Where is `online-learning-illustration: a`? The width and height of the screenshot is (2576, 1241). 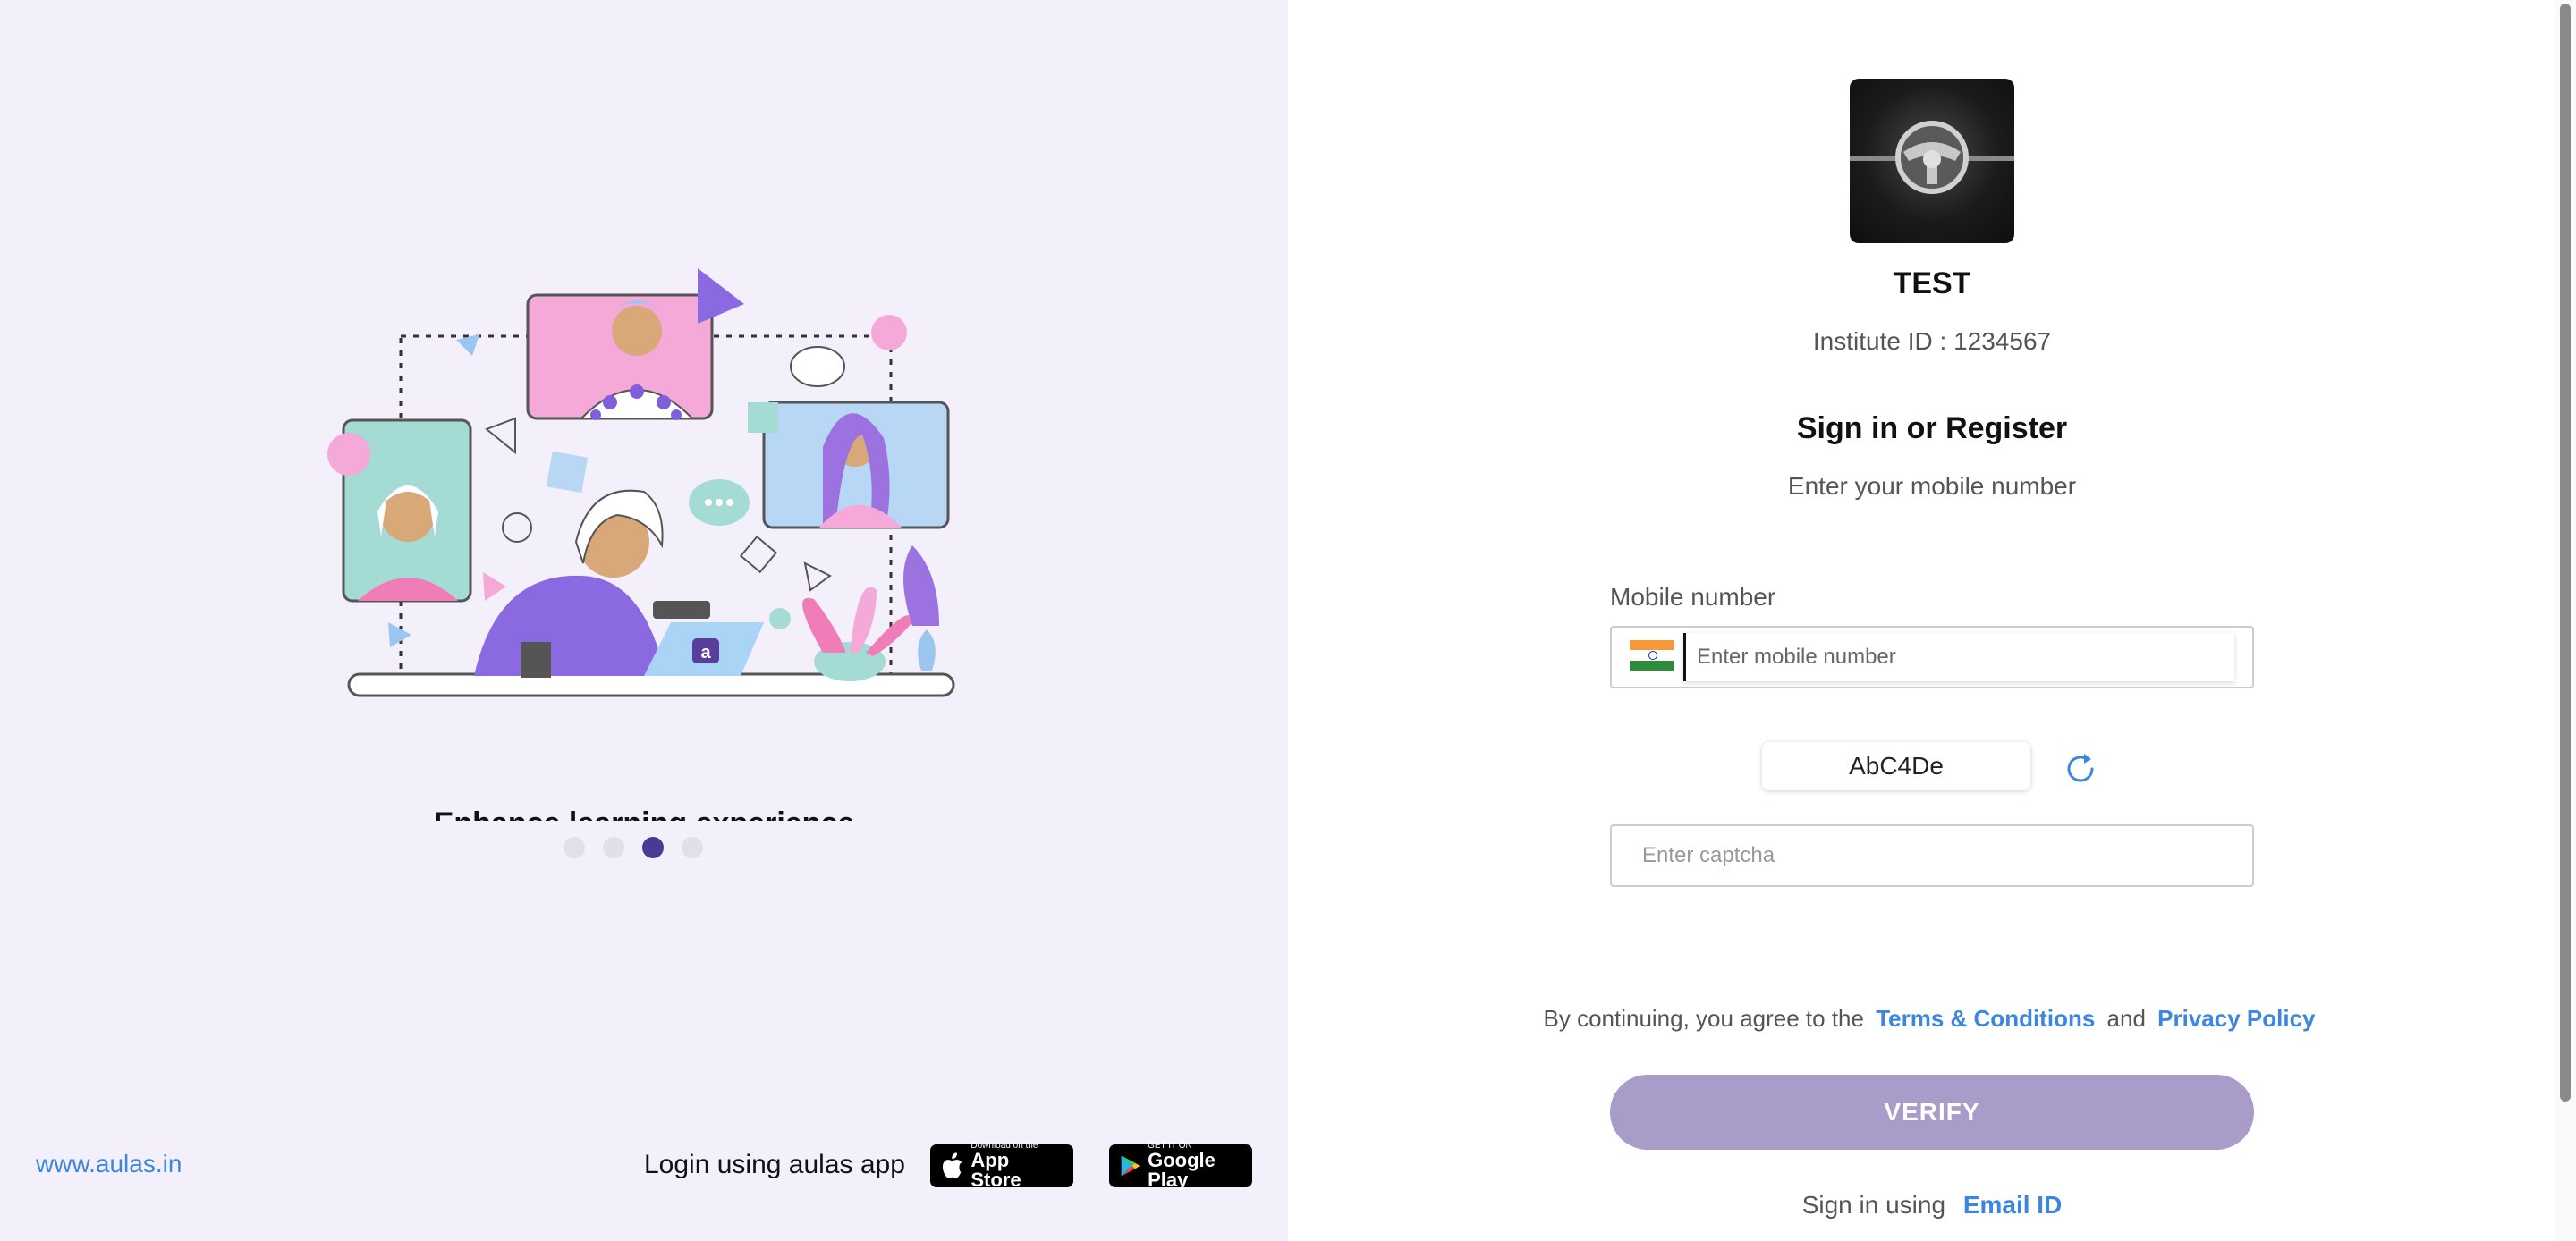
online-learning-illustration: a is located at coordinates (641, 482).